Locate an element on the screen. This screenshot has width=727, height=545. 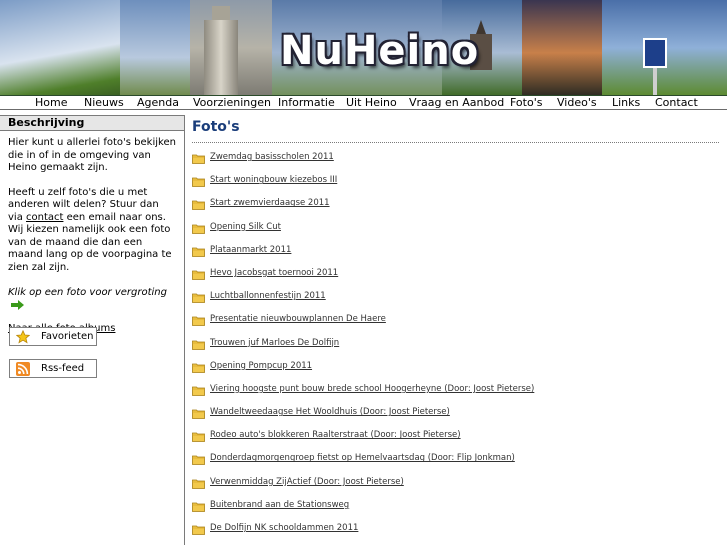
nav-links: Links is located at coordinates (626, 102).